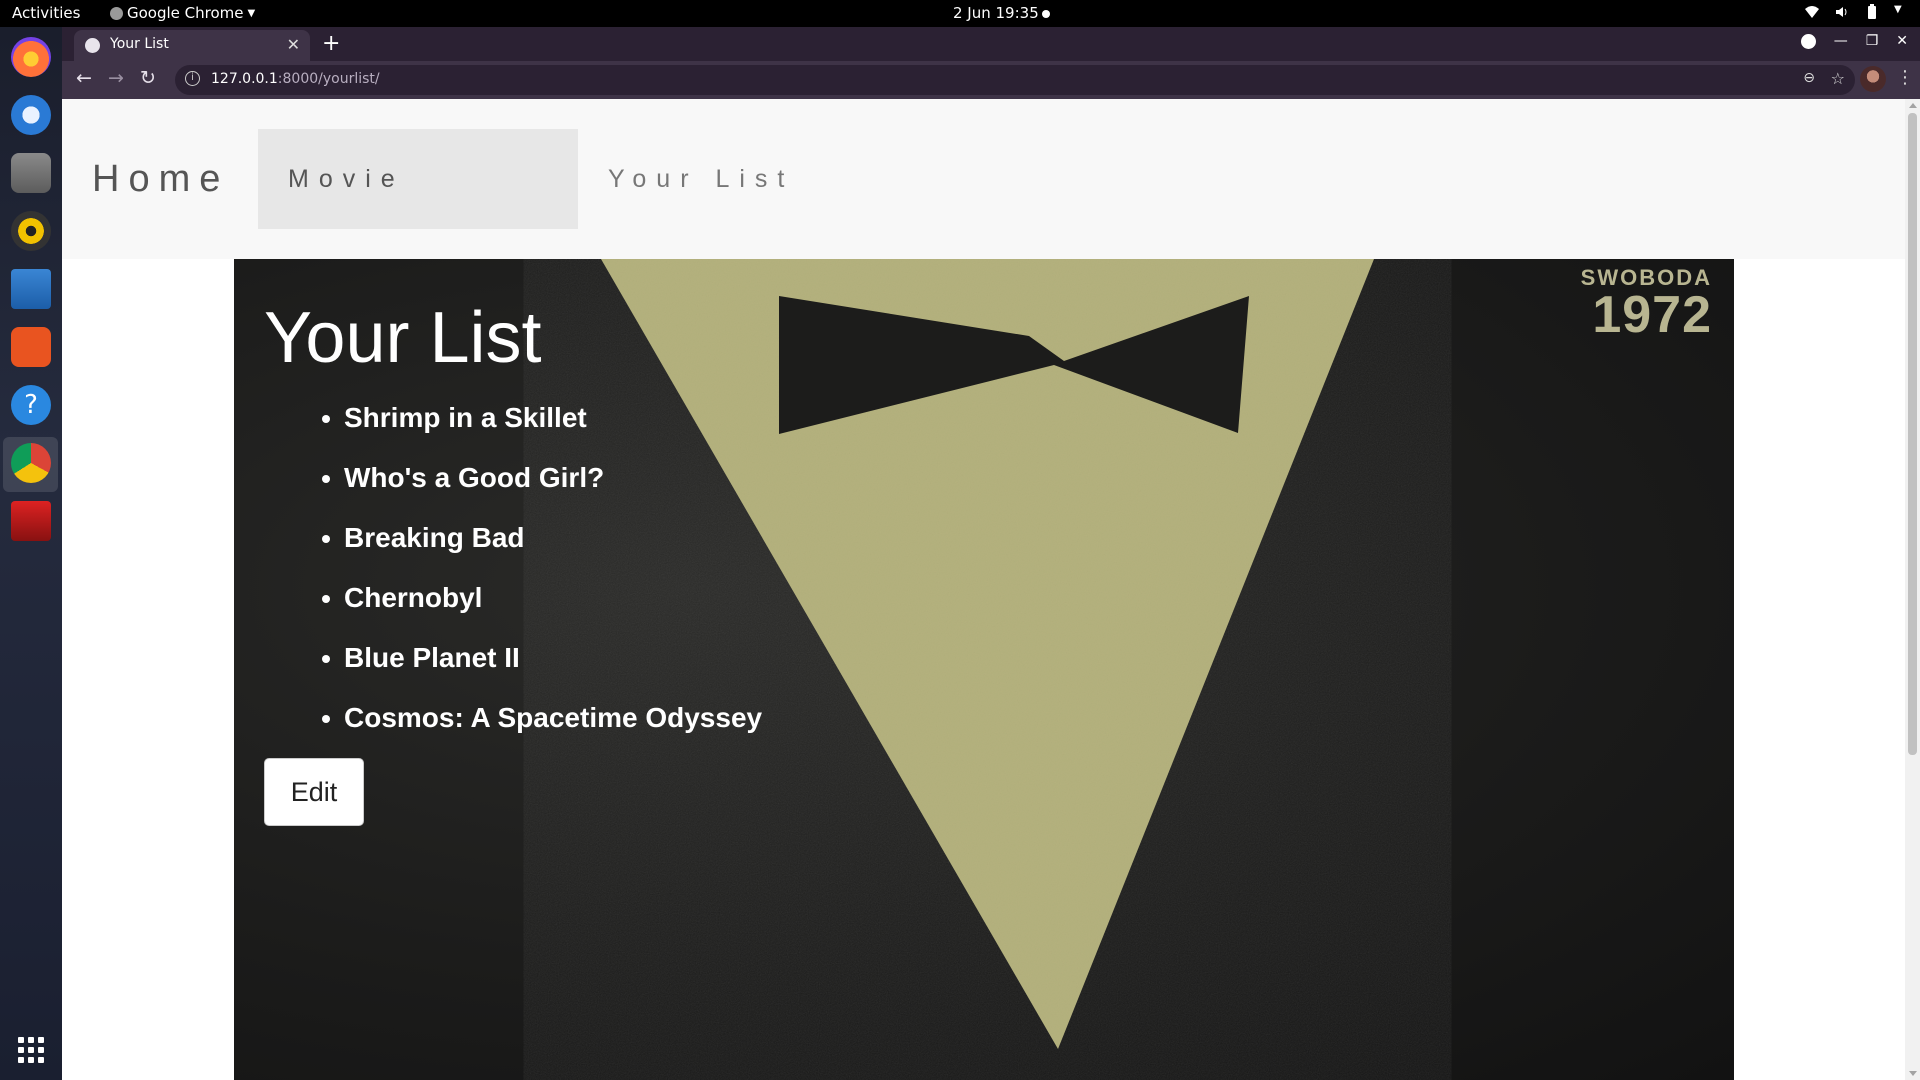 Image resolution: width=1920 pixels, height=1080 pixels. Describe the element at coordinates (185, 13) in the screenshot. I see `app-menu-label: Google Chrome` at that location.